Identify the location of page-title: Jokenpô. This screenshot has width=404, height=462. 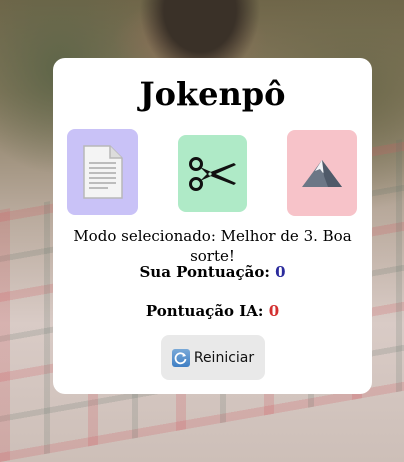
(212, 94).